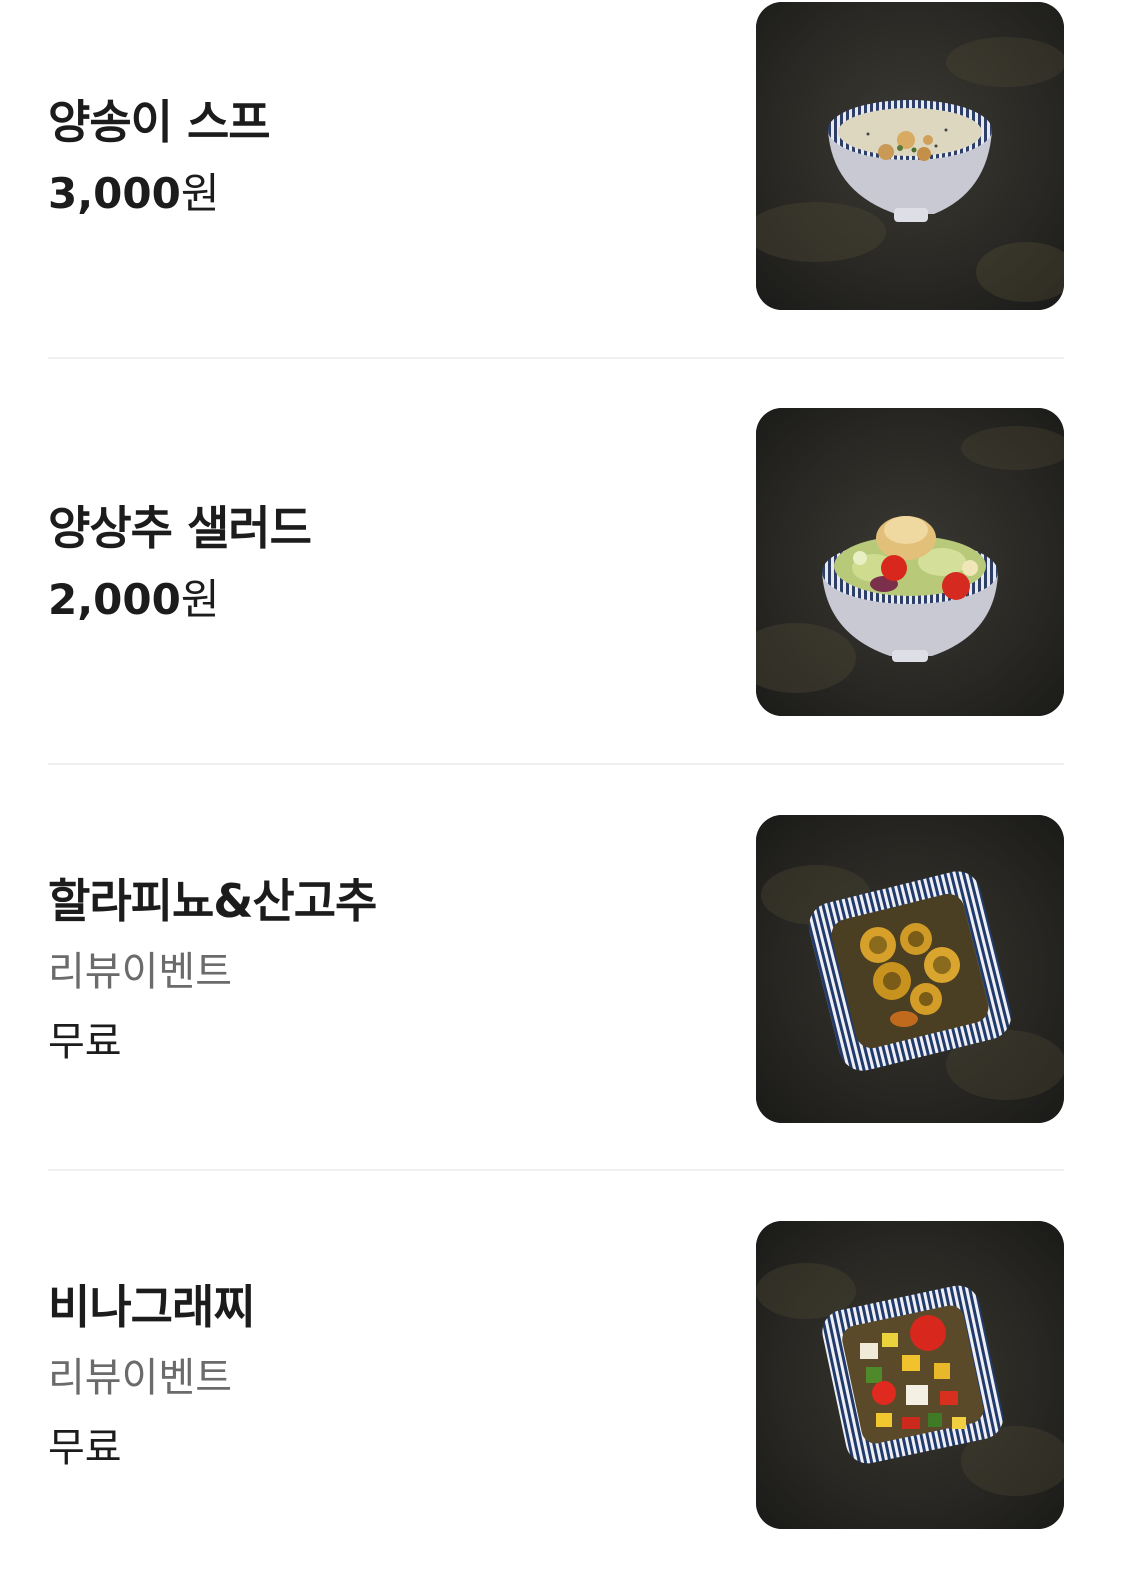  Describe the element at coordinates (388, 970) in the screenshot. I see `menu-item-info: 할라피뇨&산고추 리뷰이벤트 무료` at that location.